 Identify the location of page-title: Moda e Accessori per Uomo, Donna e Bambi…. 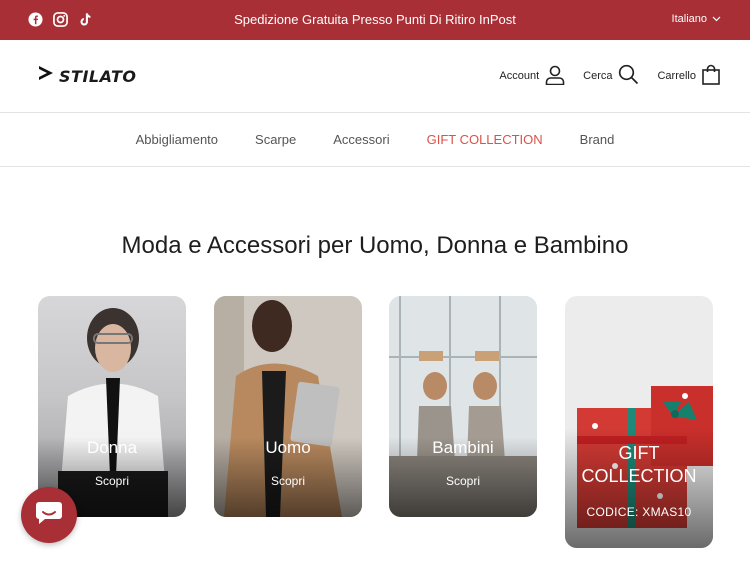
(375, 245).